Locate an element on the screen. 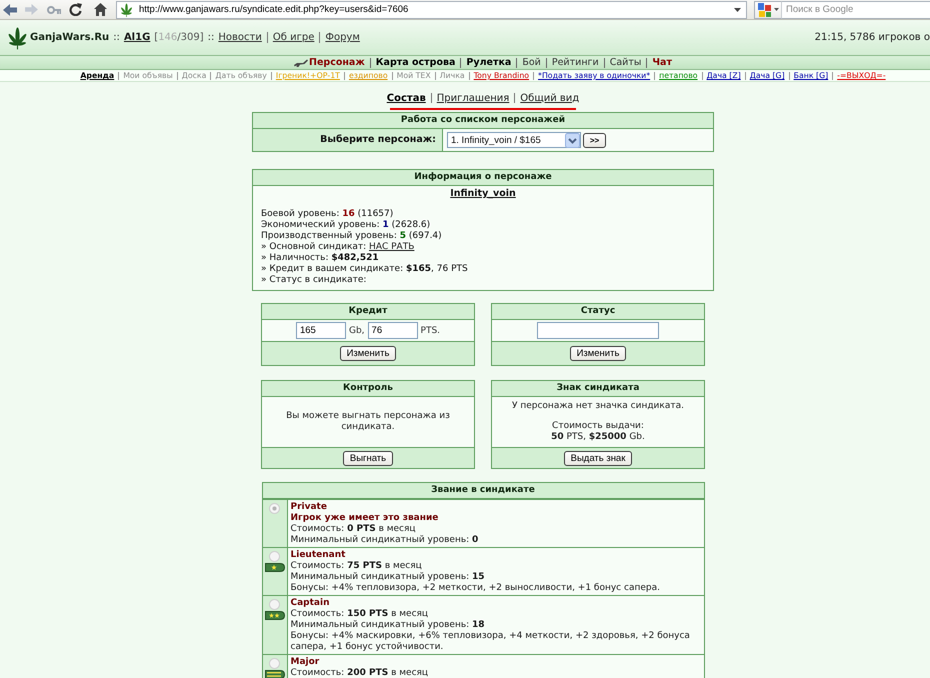 Image resolution: width=930 pixels, height=678 pixels. nav-link: Бой is located at coordinates (531, 62).